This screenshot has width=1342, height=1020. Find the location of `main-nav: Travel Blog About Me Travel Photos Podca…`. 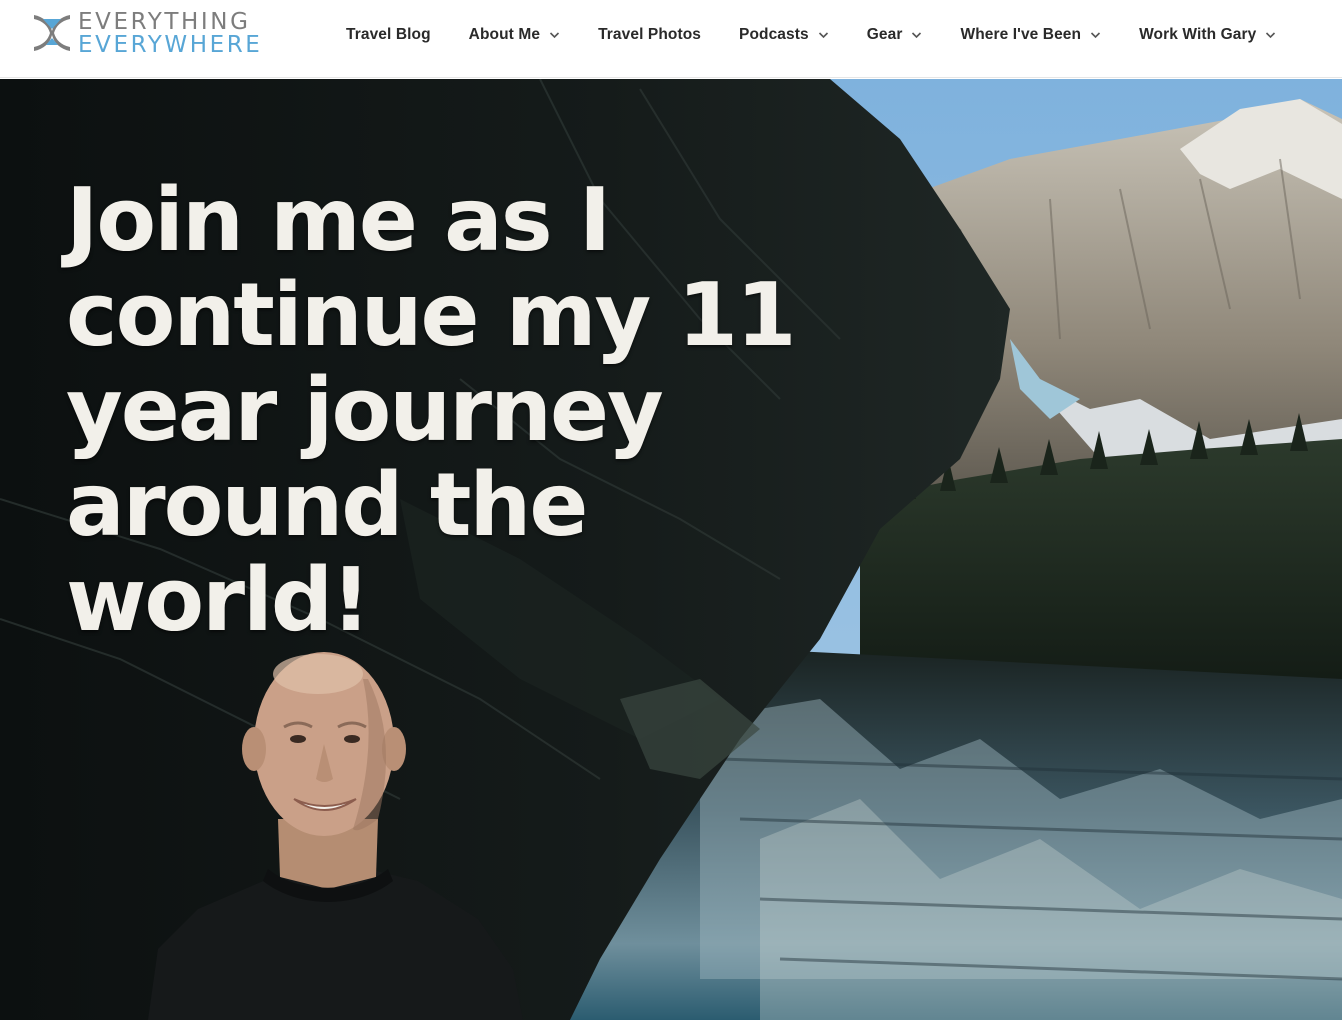

main-nav: Travel Blog About Me Travel Photos Podca… is located at coordinates (811, 35).